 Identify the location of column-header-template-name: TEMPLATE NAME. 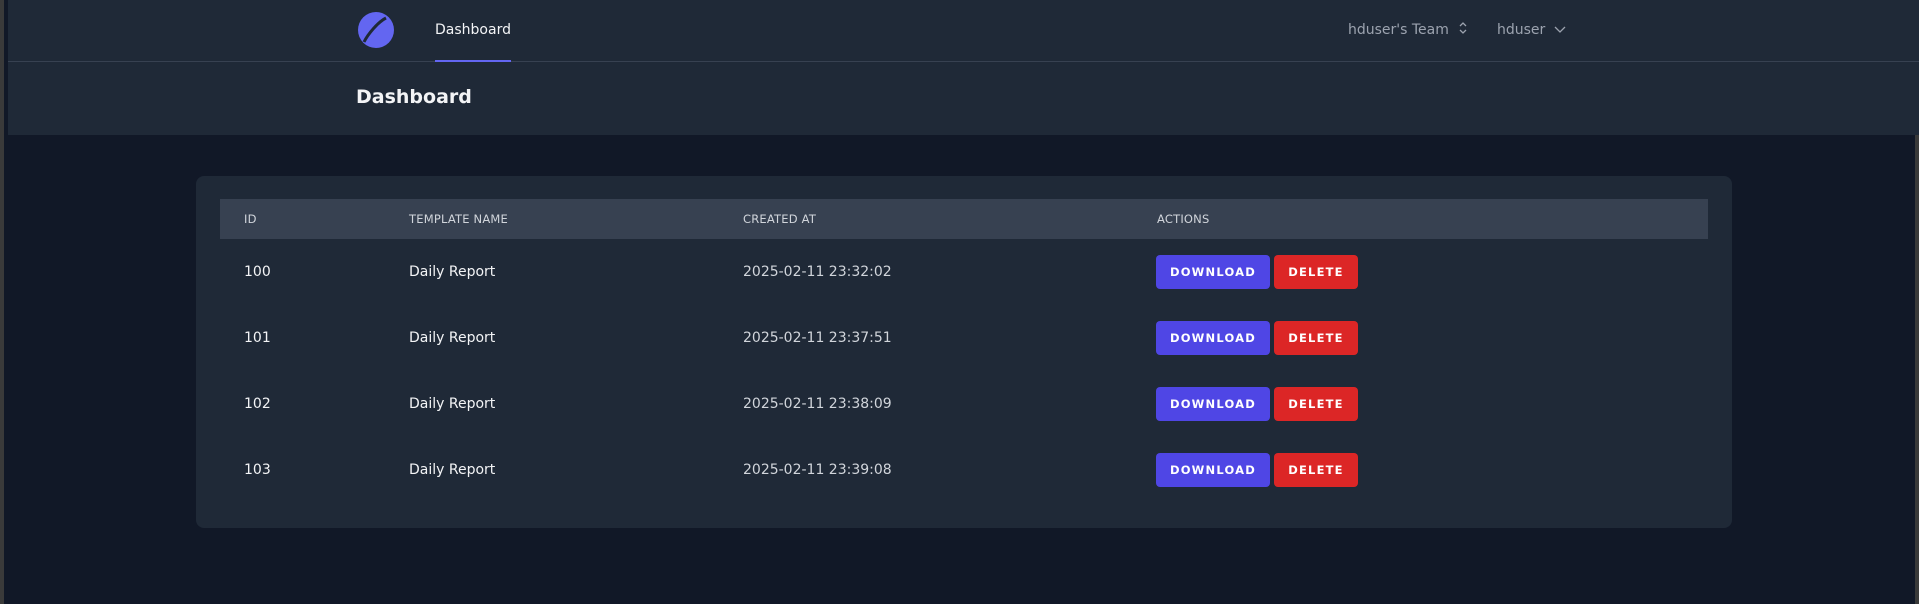
(458, 219).